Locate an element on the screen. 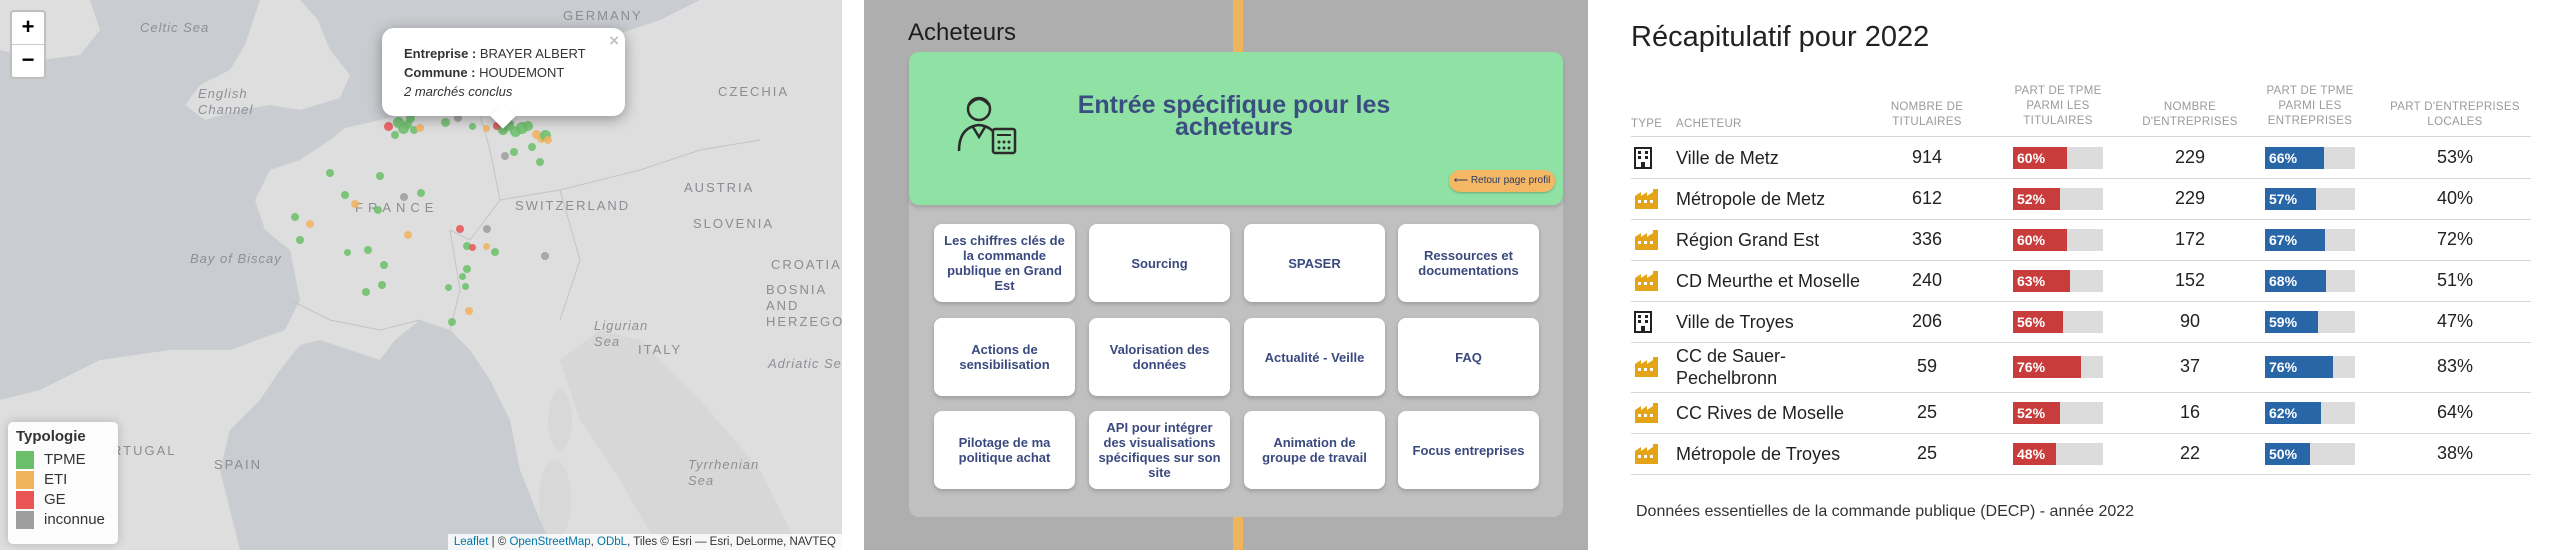 This screenshot has width=2565, height=550. buyers-panel-title: Acheteurs is located at coordinates (962, 32).